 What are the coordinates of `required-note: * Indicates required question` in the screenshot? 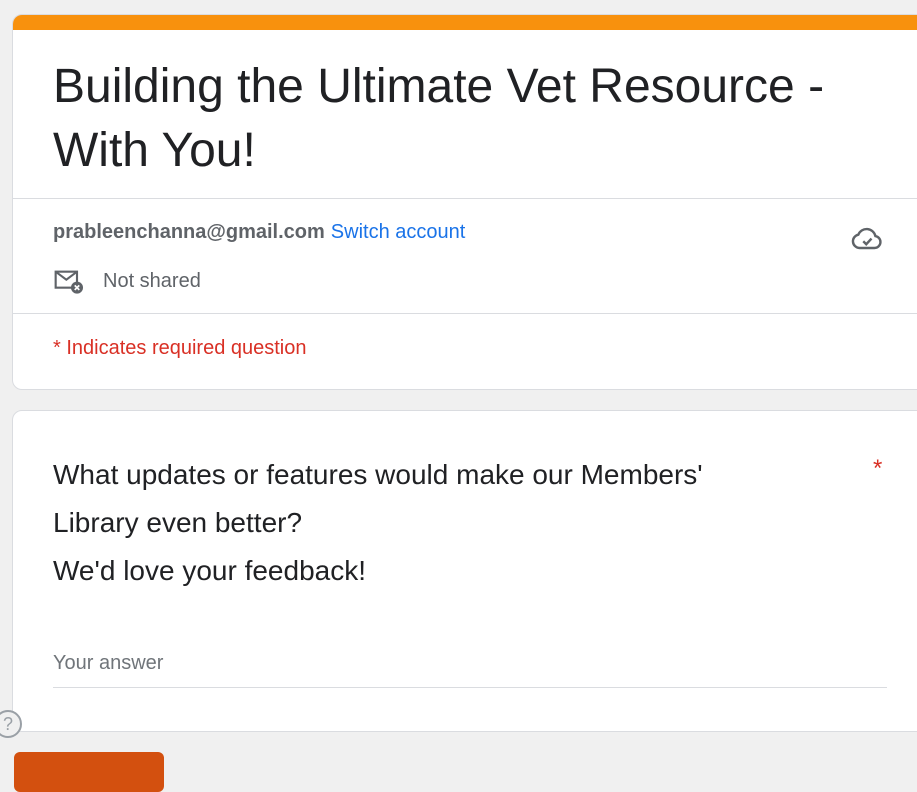 It's located at (180, 348).